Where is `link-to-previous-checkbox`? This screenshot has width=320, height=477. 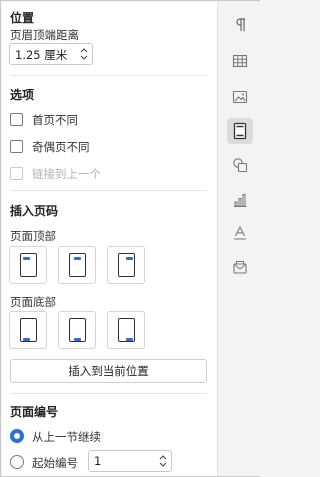
link-to-previous-checkbox is located at coordinates (16, 173).